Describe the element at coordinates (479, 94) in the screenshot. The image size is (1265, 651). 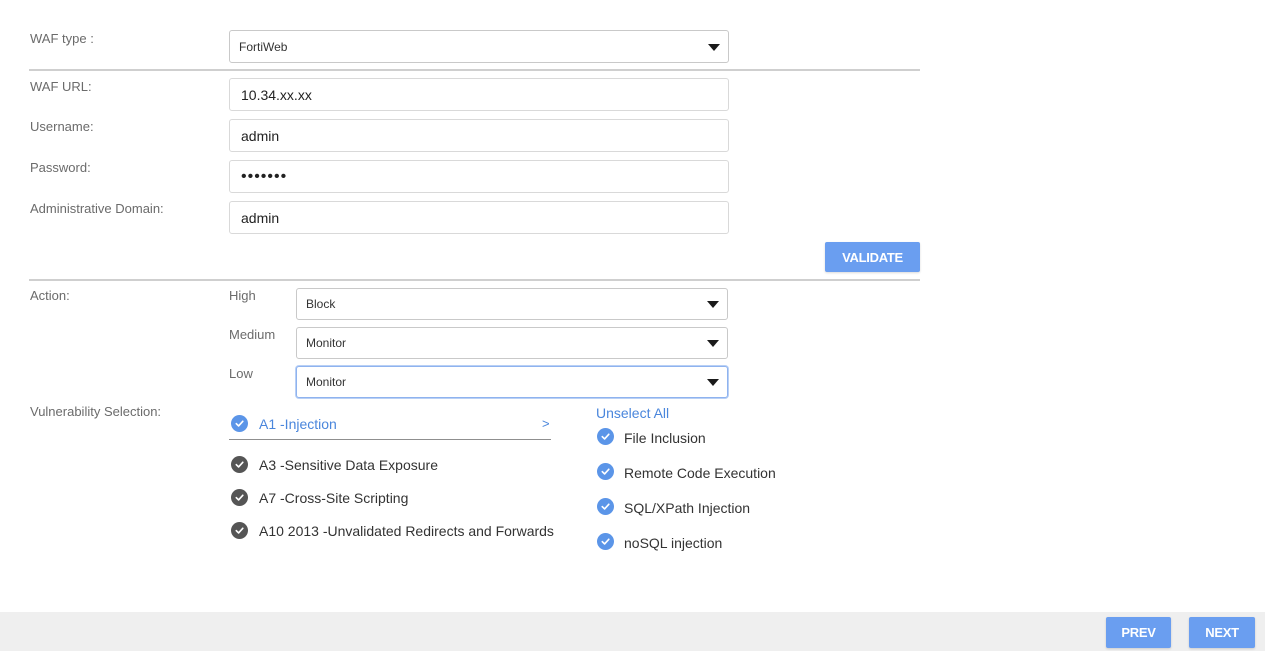
I see `waf-url-input: 10.34.xx.xx` at that location.